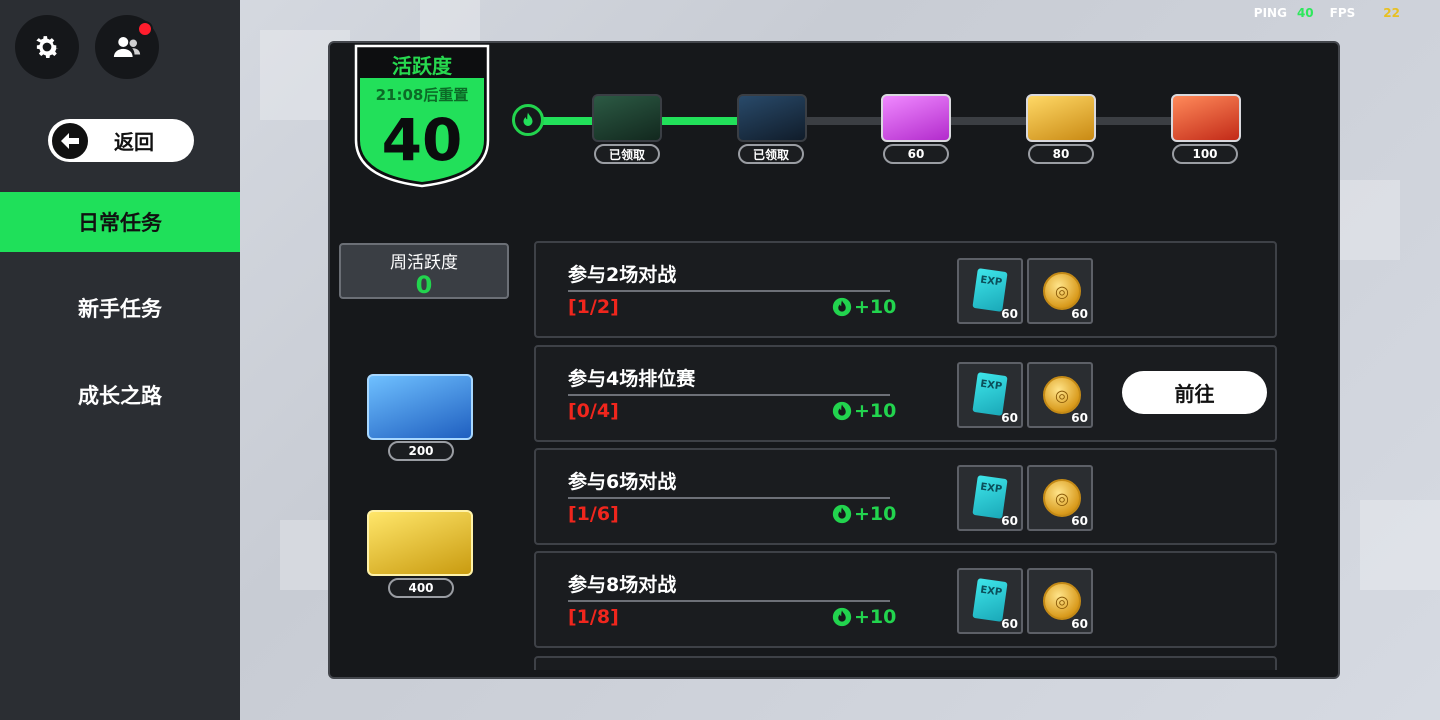 The image size is (1440, 720). What do you see at coordinates (622, 275) in the screenshot?
I see `task-title: 参与2场对战` at bounding box center [622, 275].